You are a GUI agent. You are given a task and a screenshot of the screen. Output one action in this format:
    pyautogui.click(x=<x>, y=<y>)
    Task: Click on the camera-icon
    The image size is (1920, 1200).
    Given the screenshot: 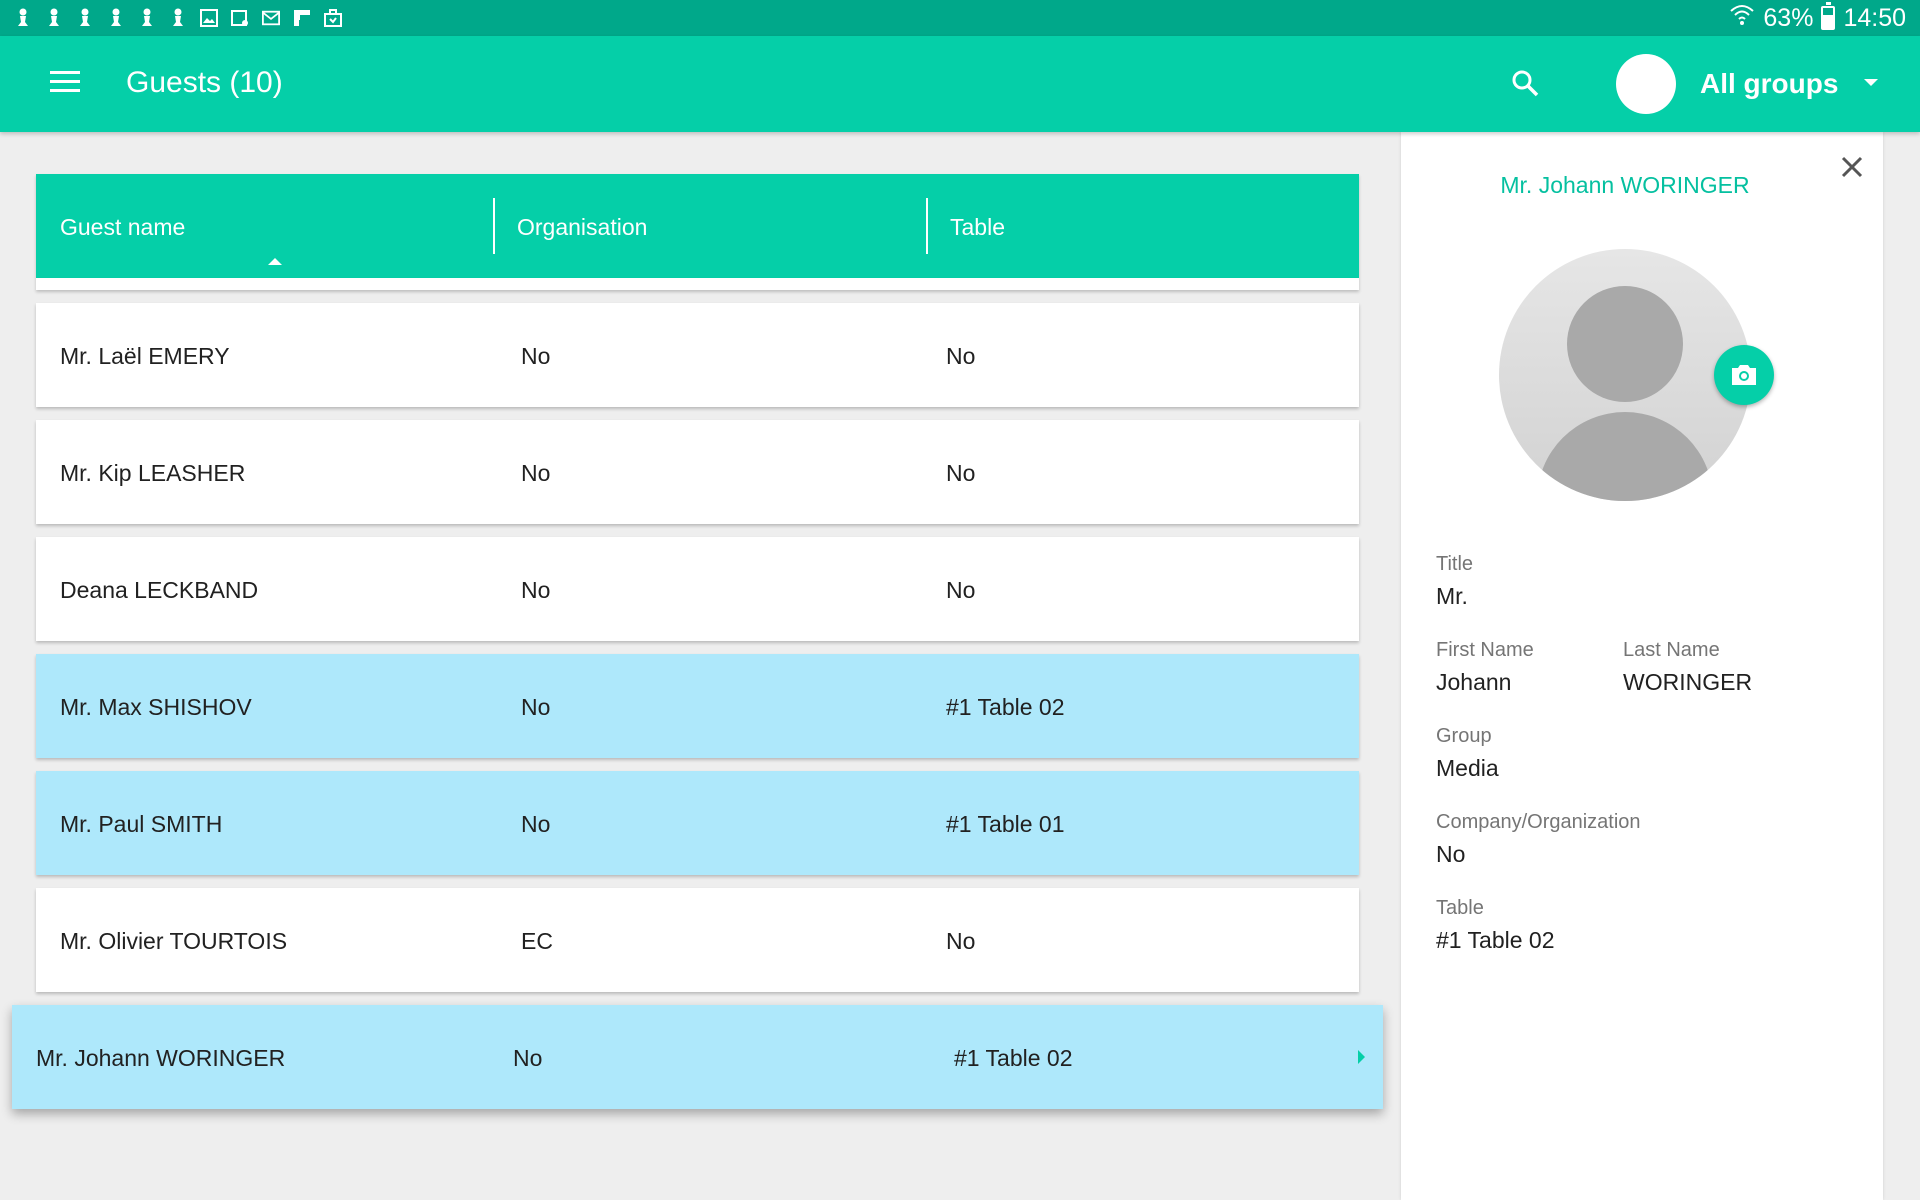 What is the action you would take?
    pyautogui.click(x=1744, y=375)
    